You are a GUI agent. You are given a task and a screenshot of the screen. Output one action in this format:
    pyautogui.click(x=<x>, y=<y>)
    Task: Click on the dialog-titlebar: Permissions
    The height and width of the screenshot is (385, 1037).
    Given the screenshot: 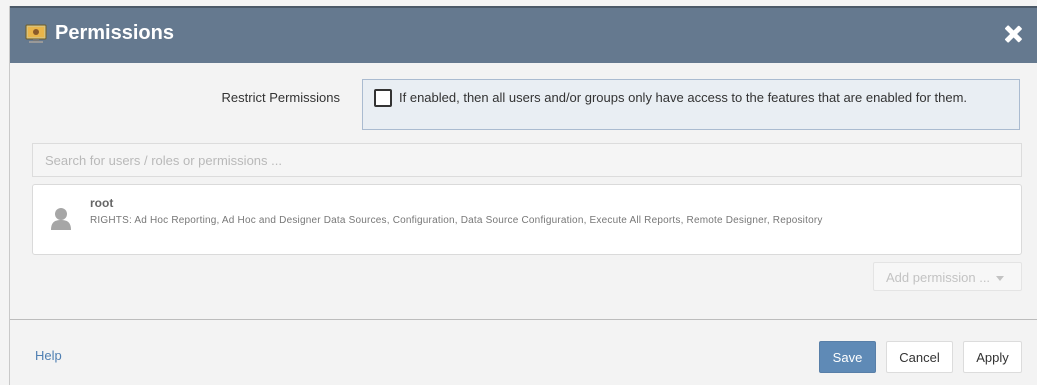 What is the action you would take?
    pyautogui.click(x=523, y=34)
    